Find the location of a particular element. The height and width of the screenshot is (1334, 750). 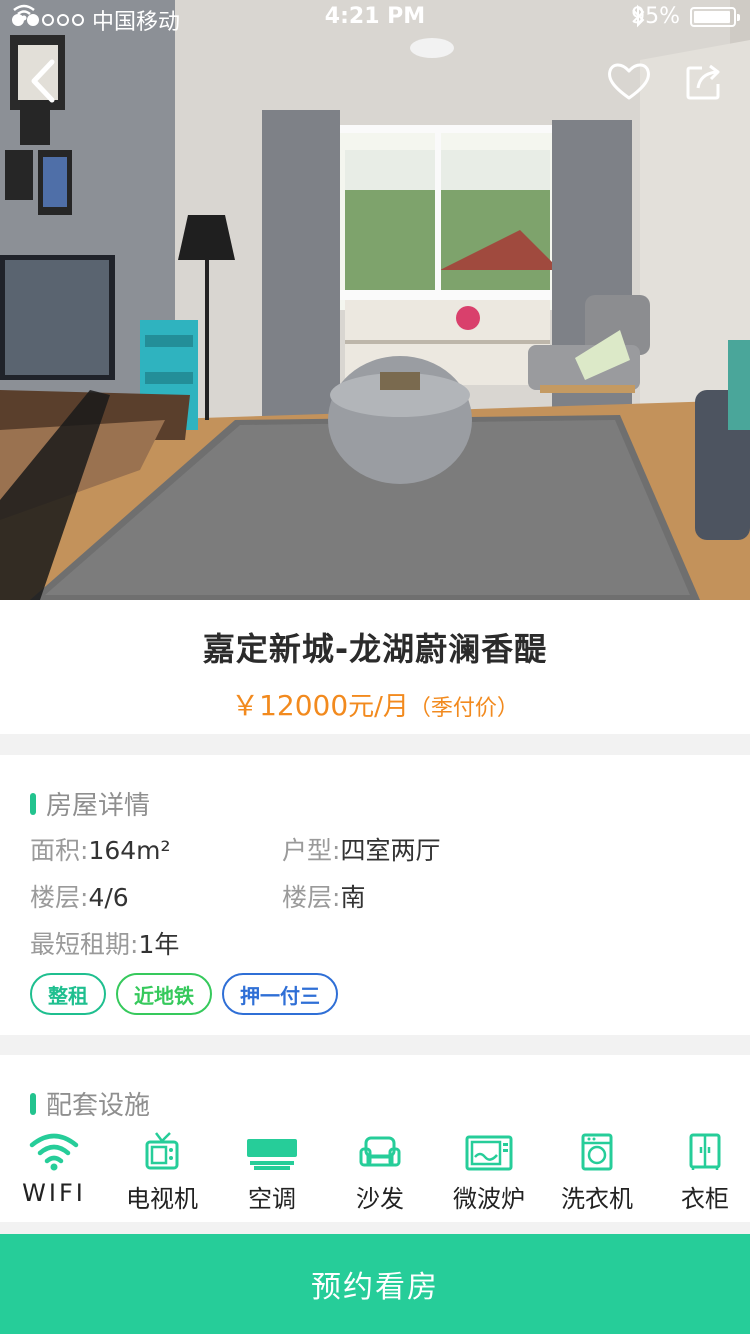

facility-wifi: WIFI is located at coordinates (54, 1167).